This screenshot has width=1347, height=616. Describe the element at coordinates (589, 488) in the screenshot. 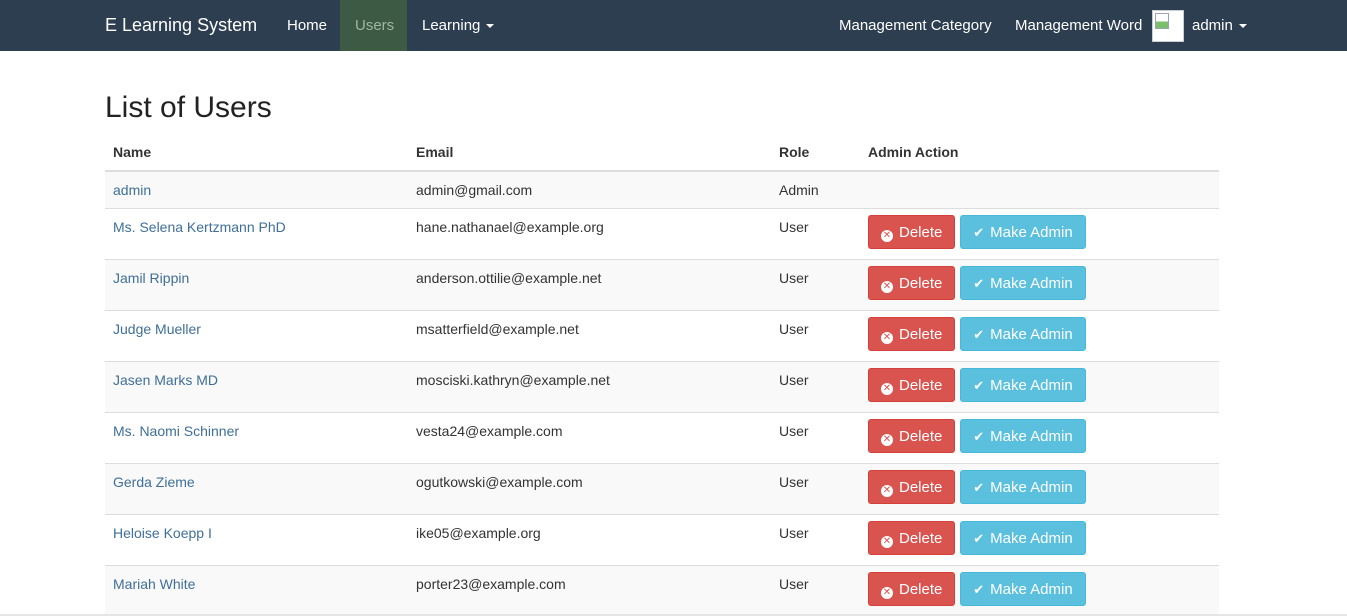

I see `user-email: ogutkowski@example.com` at that location.